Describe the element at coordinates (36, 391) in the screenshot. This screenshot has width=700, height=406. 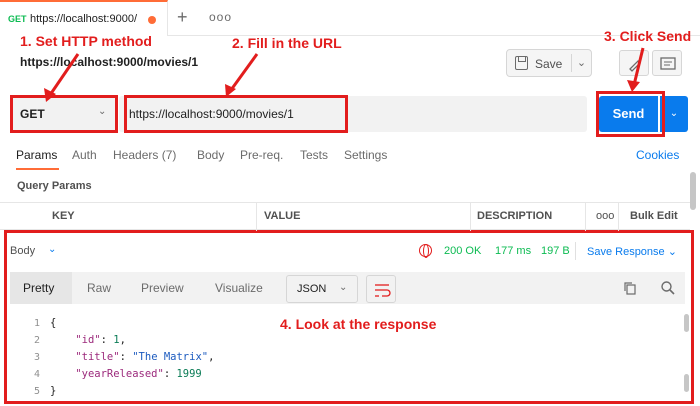
I see `line-number: 5` at that location.